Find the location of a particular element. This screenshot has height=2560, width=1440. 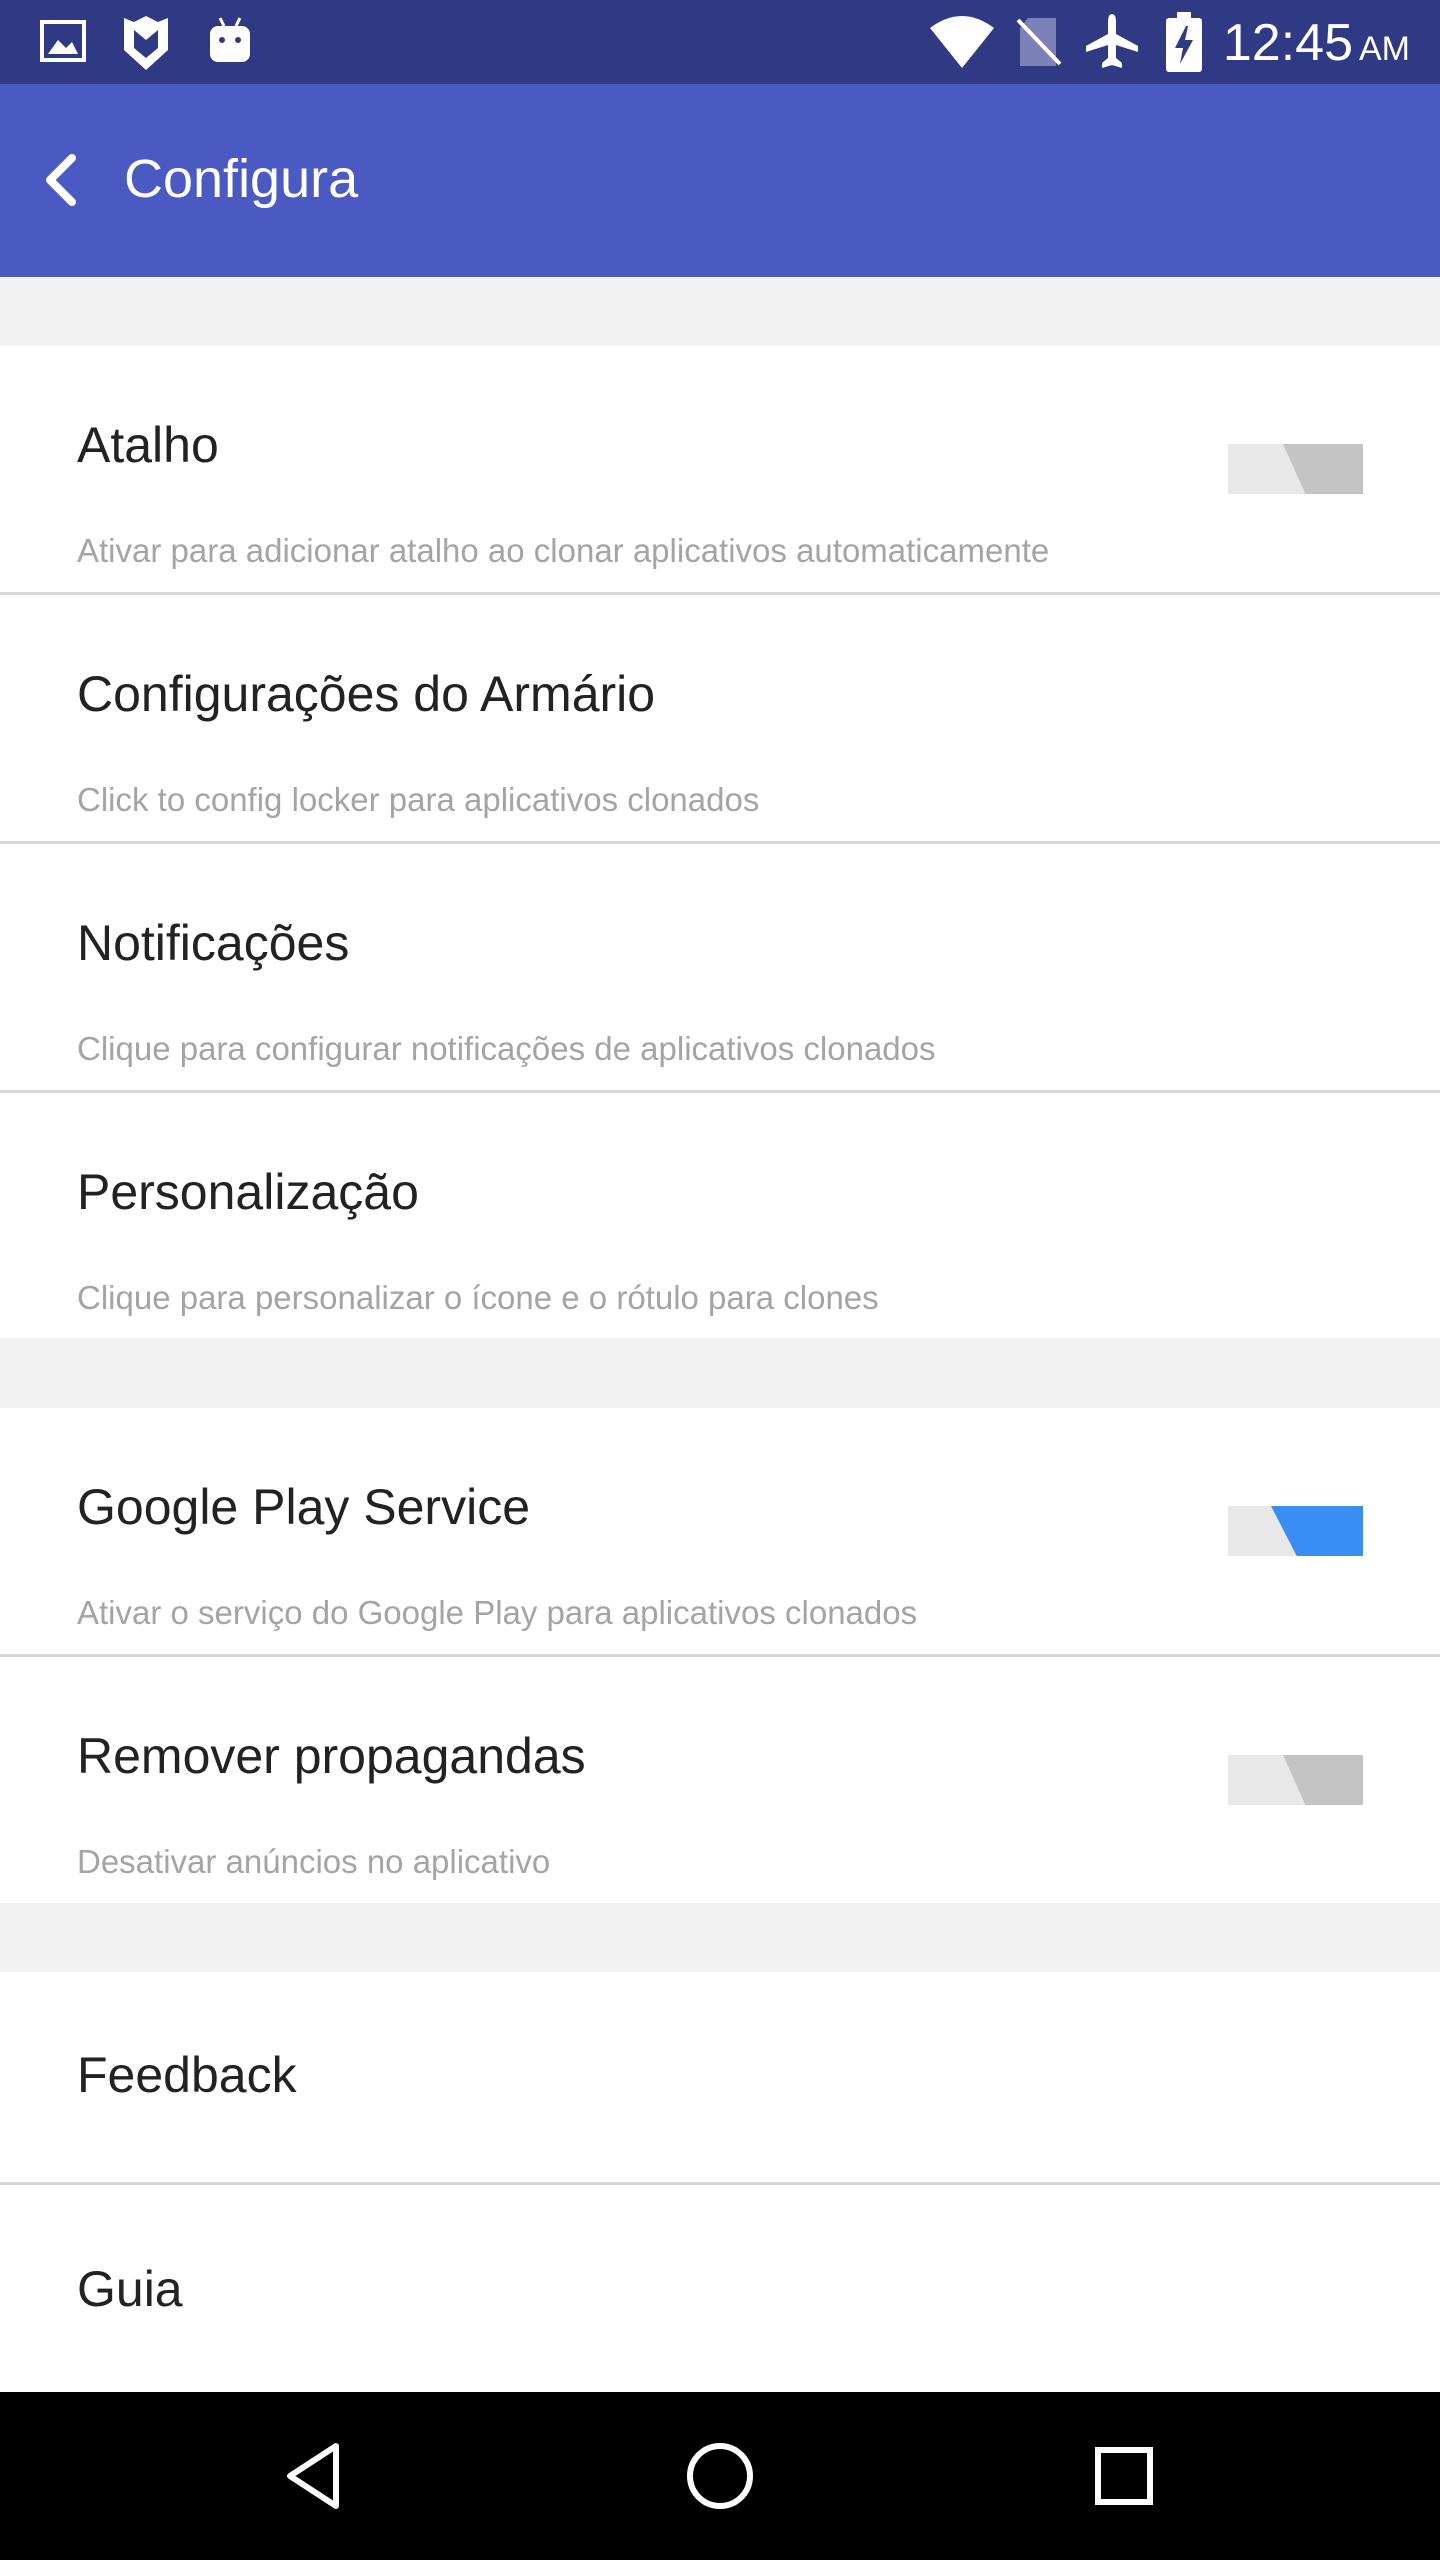

nav-home-button is located at coordinates (720, 2476).